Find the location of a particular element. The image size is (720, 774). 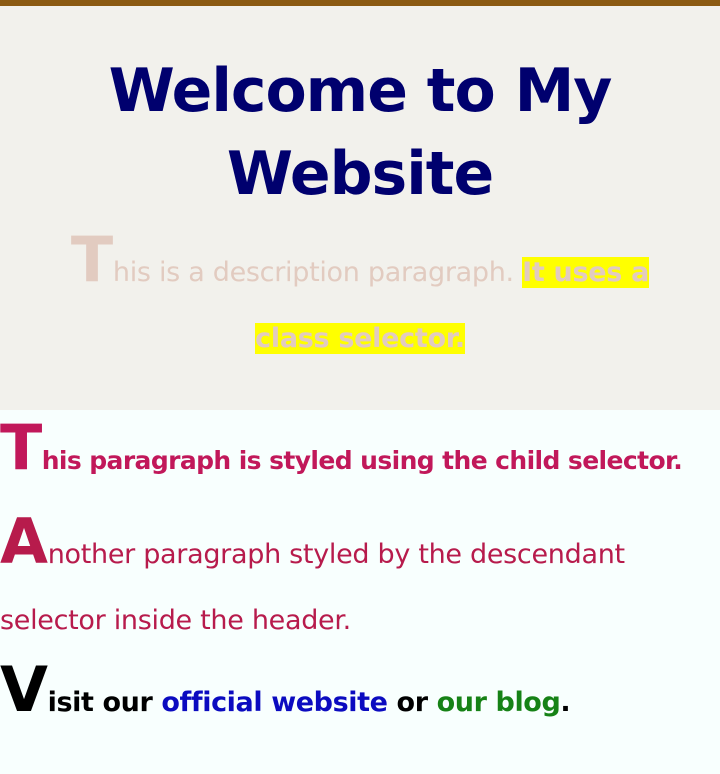

official-website-link: official website is located at coordinates (274, 702).